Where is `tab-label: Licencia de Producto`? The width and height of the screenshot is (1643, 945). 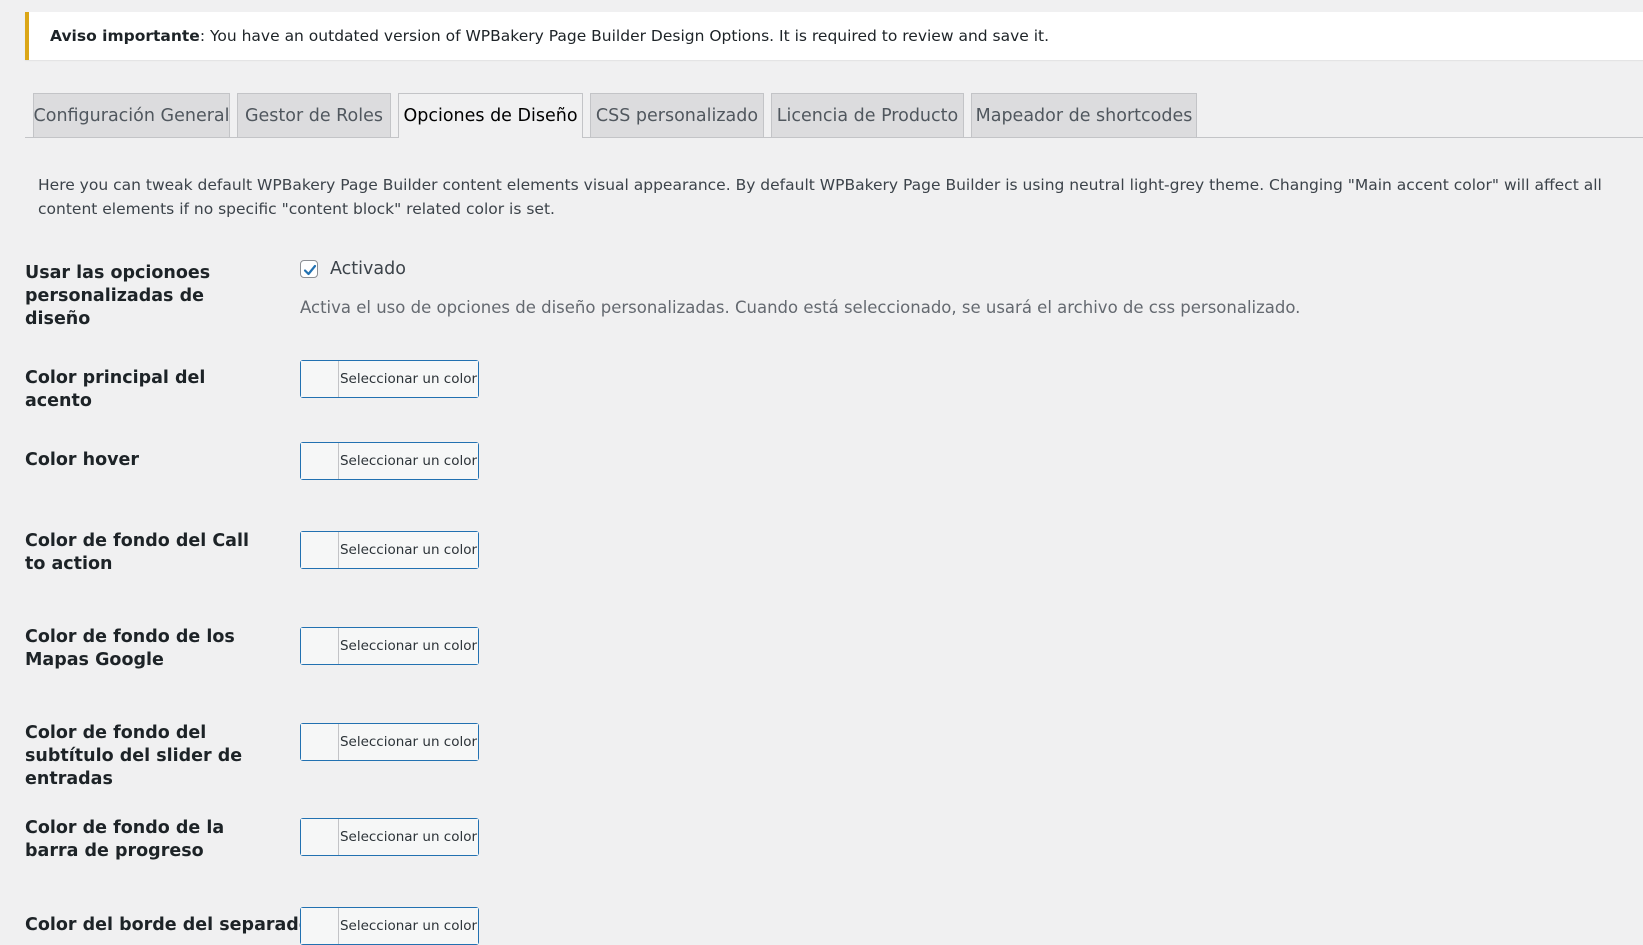 tab-label: Licencia de Producto is located at coordinates (867, 115).